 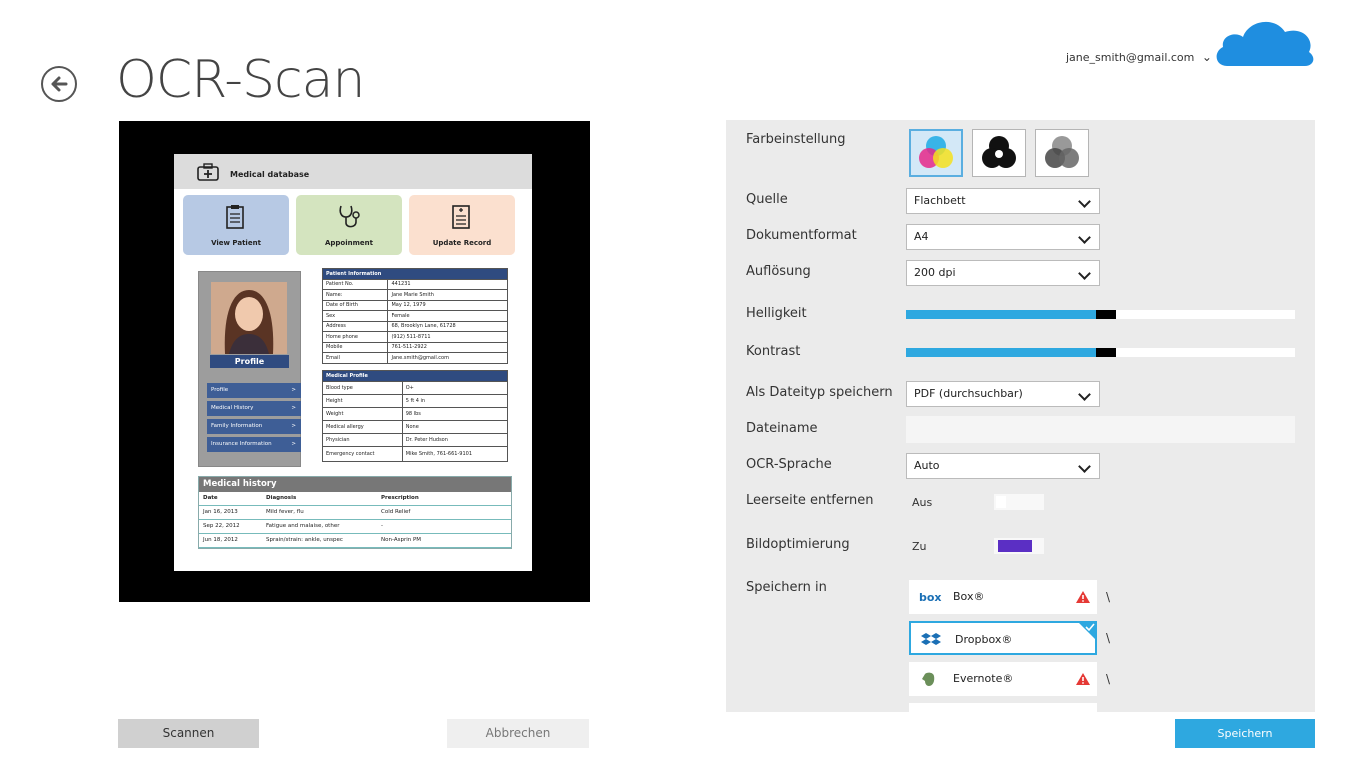 I want to click on arrow-left-icon, so click(x=59, y=84).